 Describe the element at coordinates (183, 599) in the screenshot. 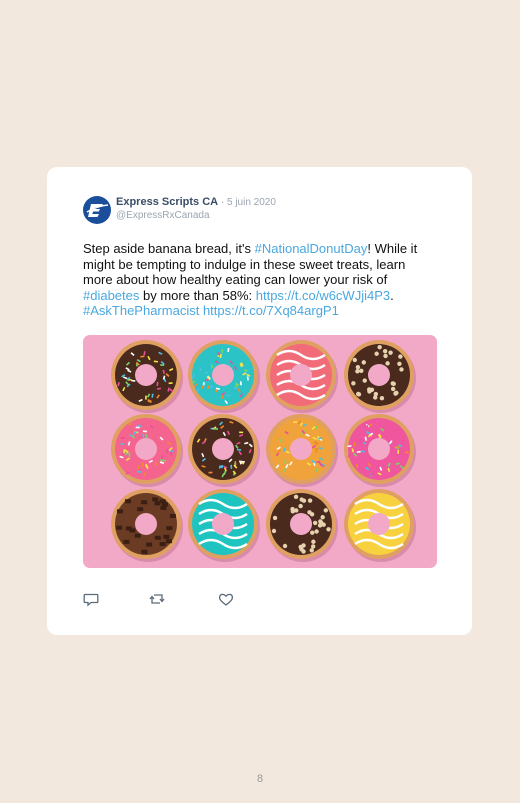

I see `tweet-actions` at that location.